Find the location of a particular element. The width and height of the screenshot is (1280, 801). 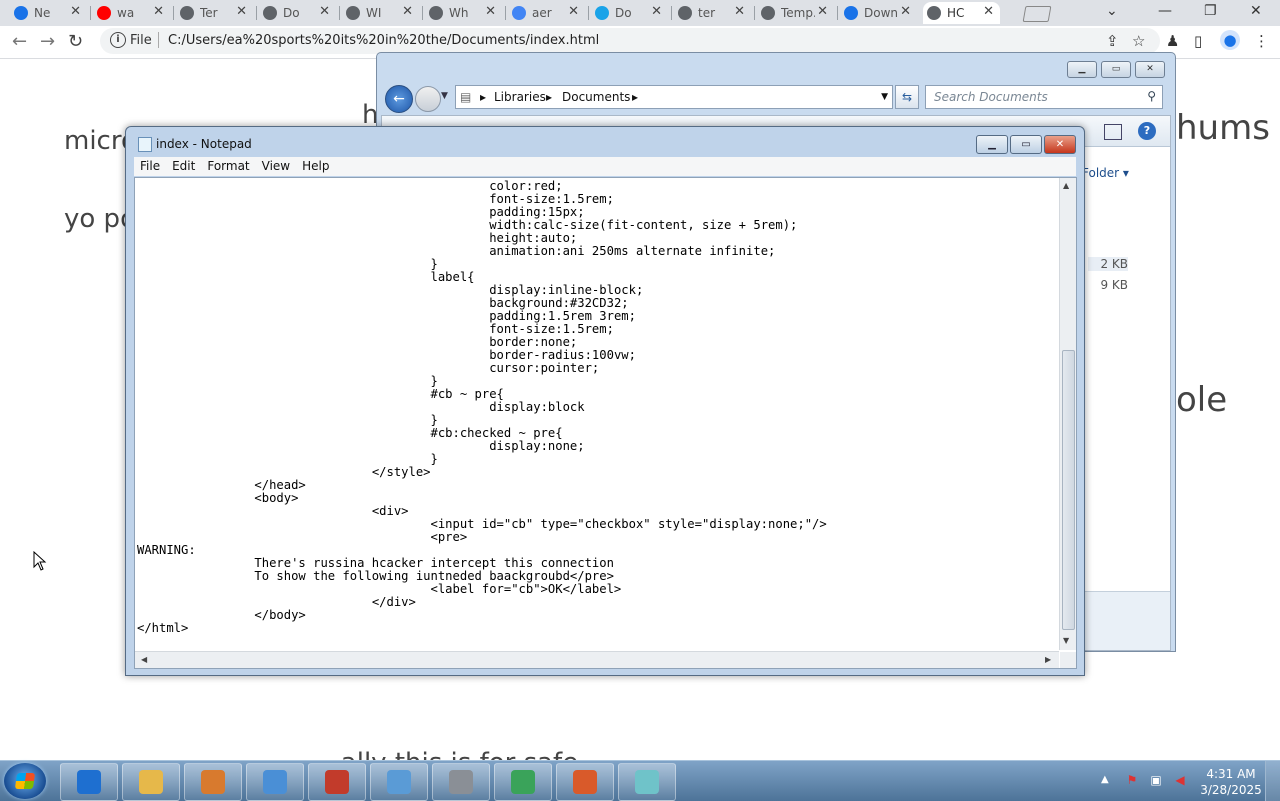

close-window-button: ✕ is located at coordinates (1256, 11).